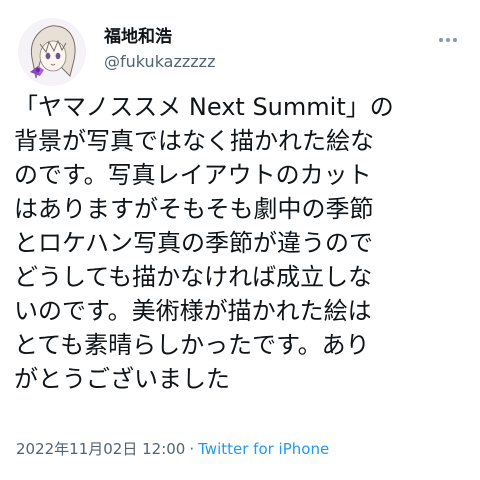 The image size is (480, 480). What do you see at coordinates (193, 311) in the screenshot?
I see `tweet-text-line: いのです。美術様が描かれた絵は` at bounding box center [193, 311].